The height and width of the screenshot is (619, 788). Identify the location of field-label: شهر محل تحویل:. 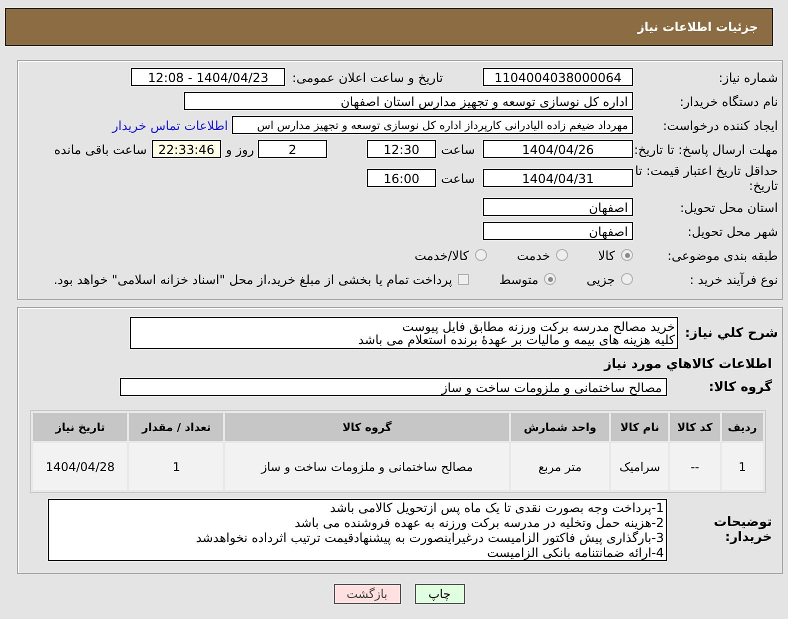
(732, 231).